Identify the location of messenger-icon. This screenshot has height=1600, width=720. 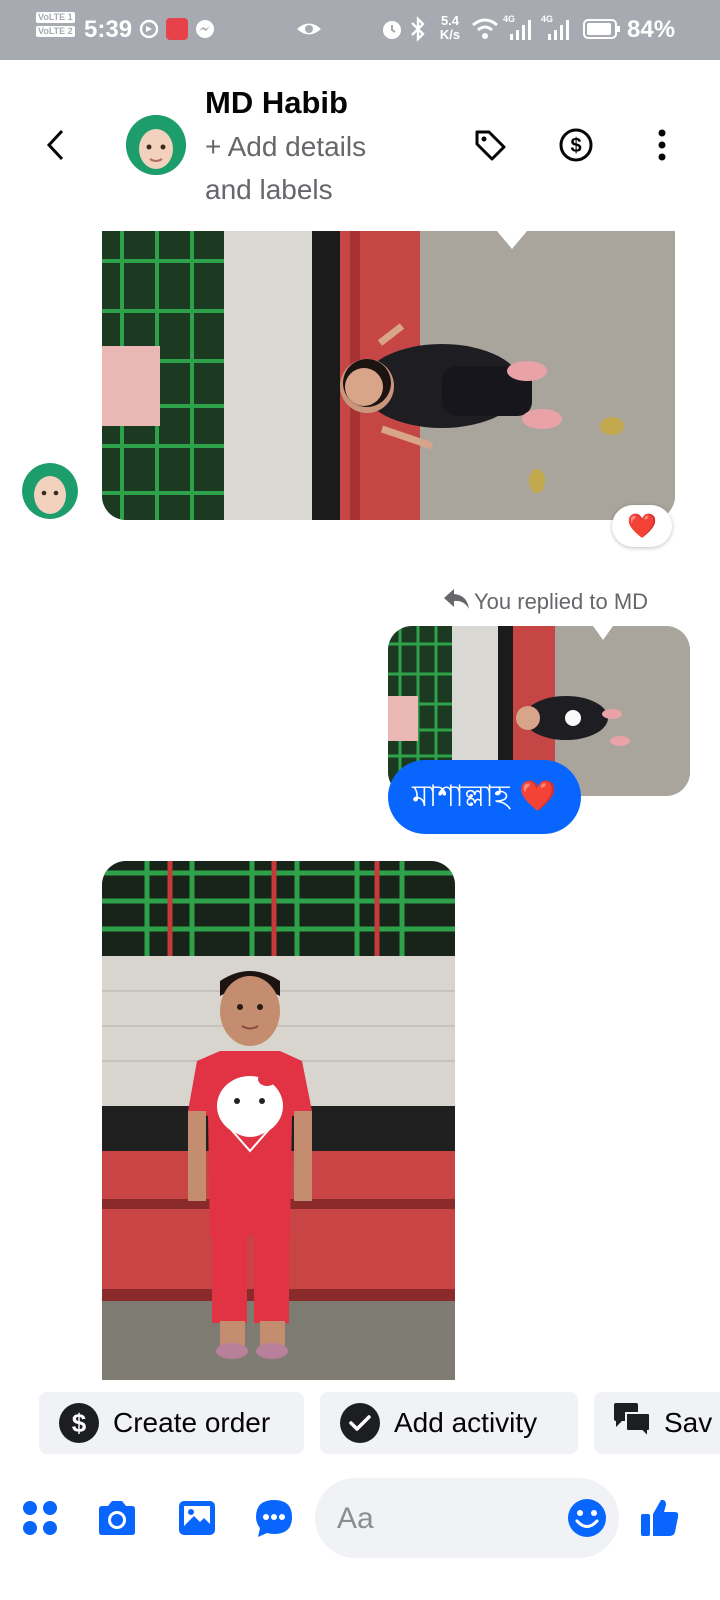
(205, 29).